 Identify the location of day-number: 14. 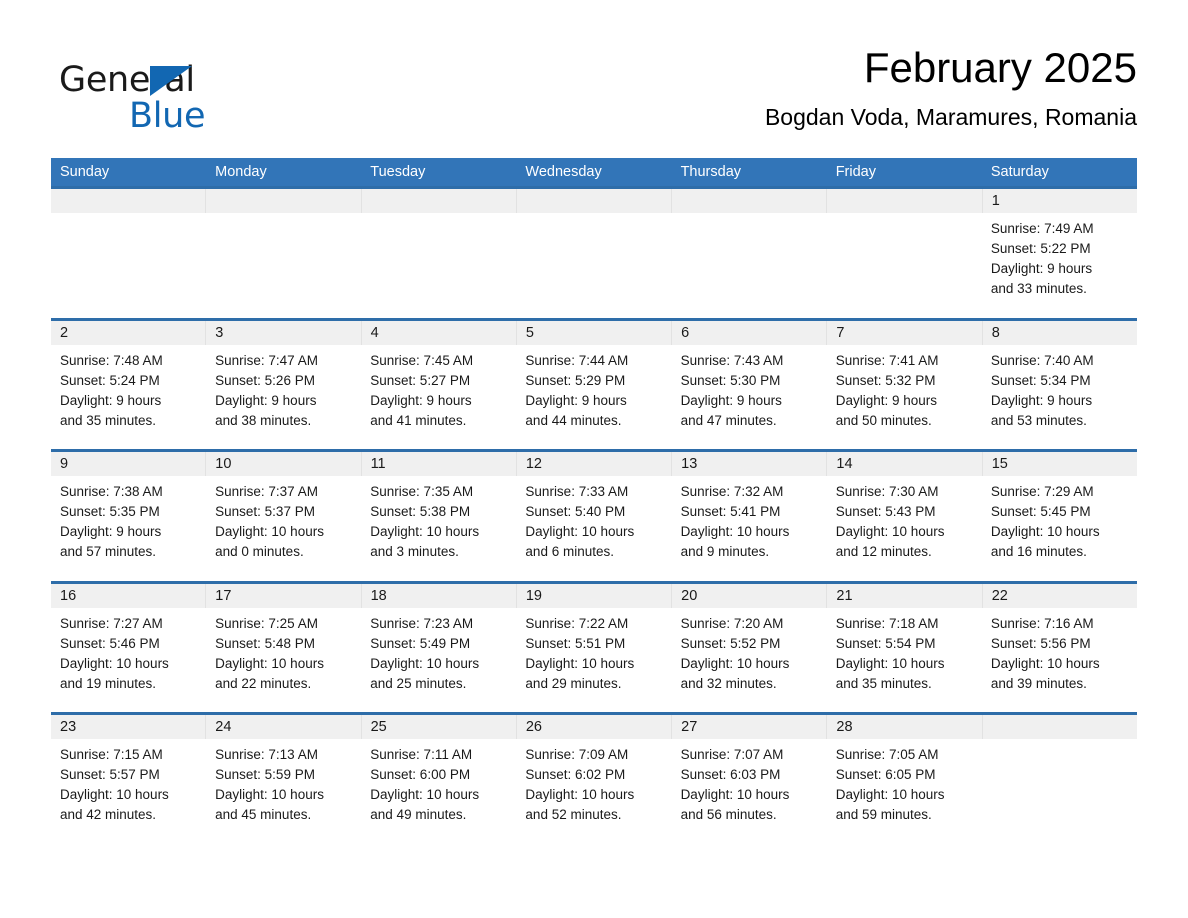
(905, 464).